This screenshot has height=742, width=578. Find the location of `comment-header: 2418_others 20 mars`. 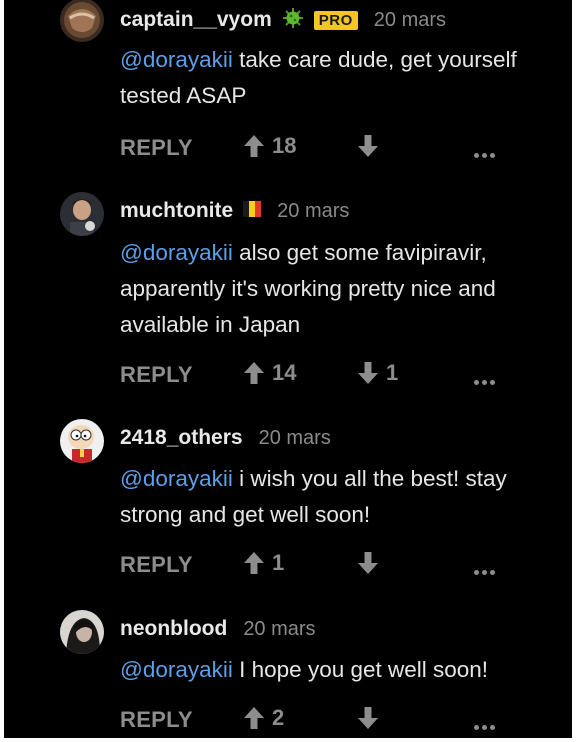

comment-header: 2418_others 20 mars is located at coordinates (225, 438).